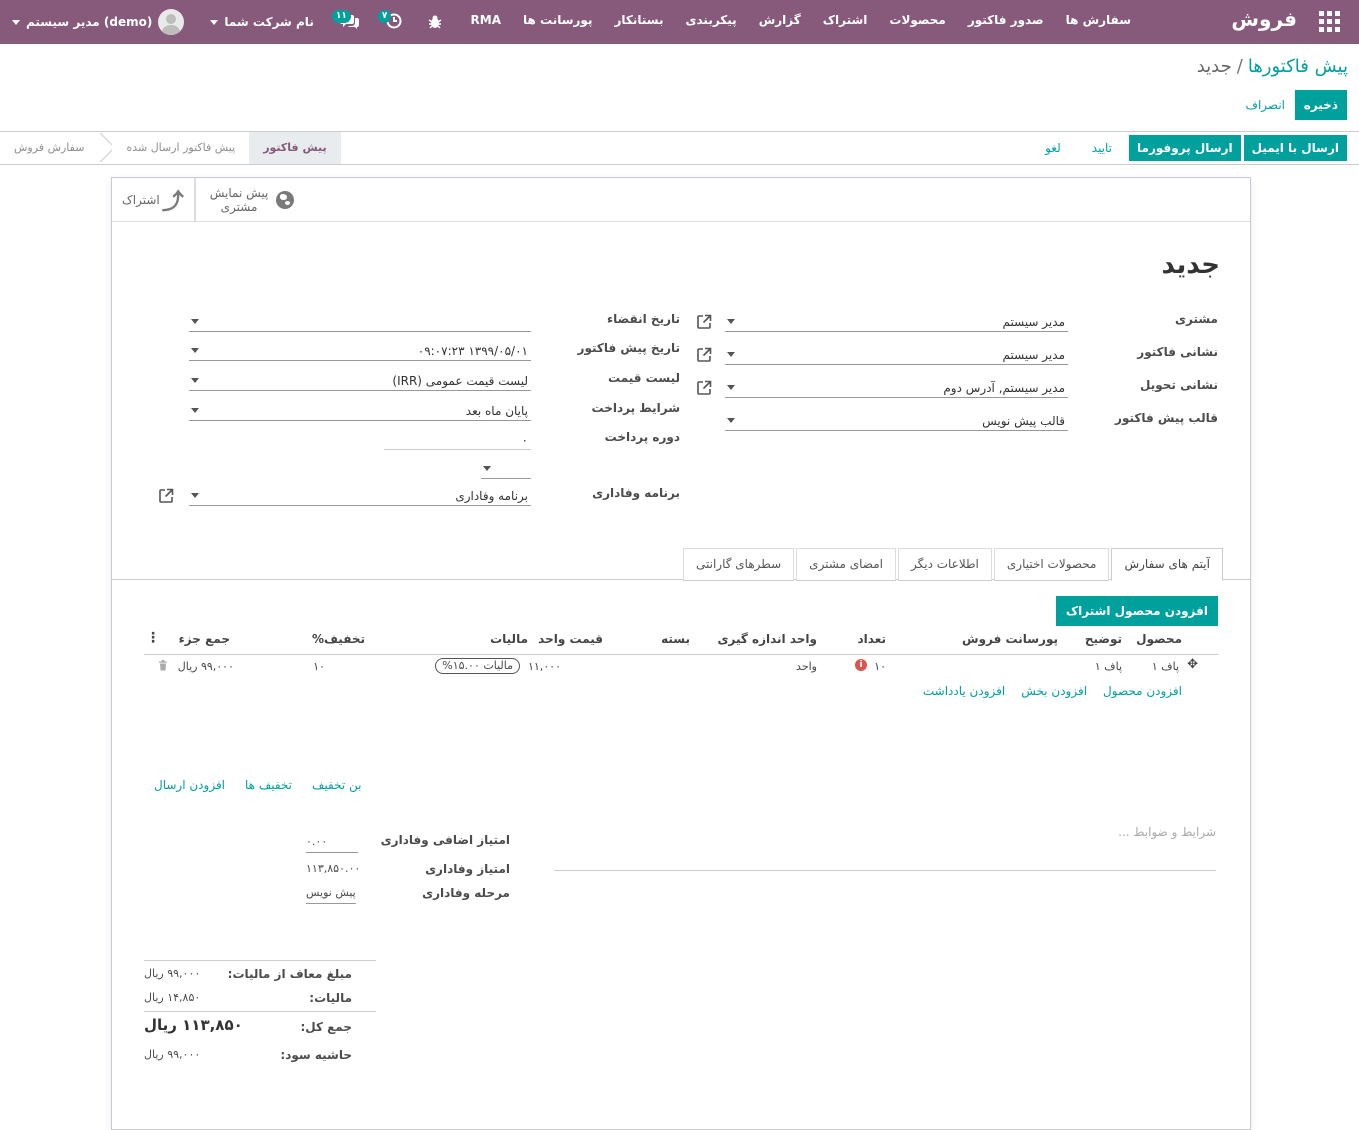  Describe the element at coordinates (341, 16) in the screenshot. I see `message-count-badge: ۱۱` at that location.